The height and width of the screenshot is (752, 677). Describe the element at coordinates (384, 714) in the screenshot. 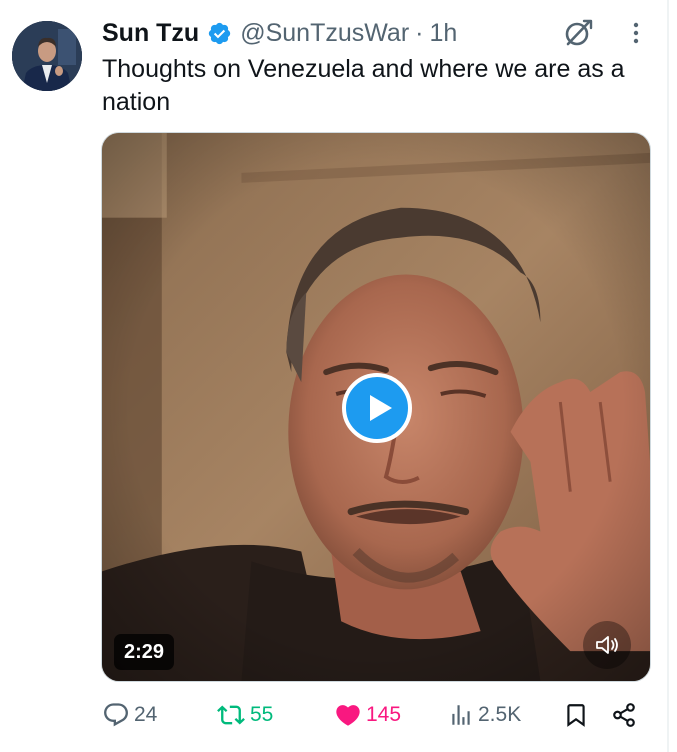

I see `like-count: 145` at that location.